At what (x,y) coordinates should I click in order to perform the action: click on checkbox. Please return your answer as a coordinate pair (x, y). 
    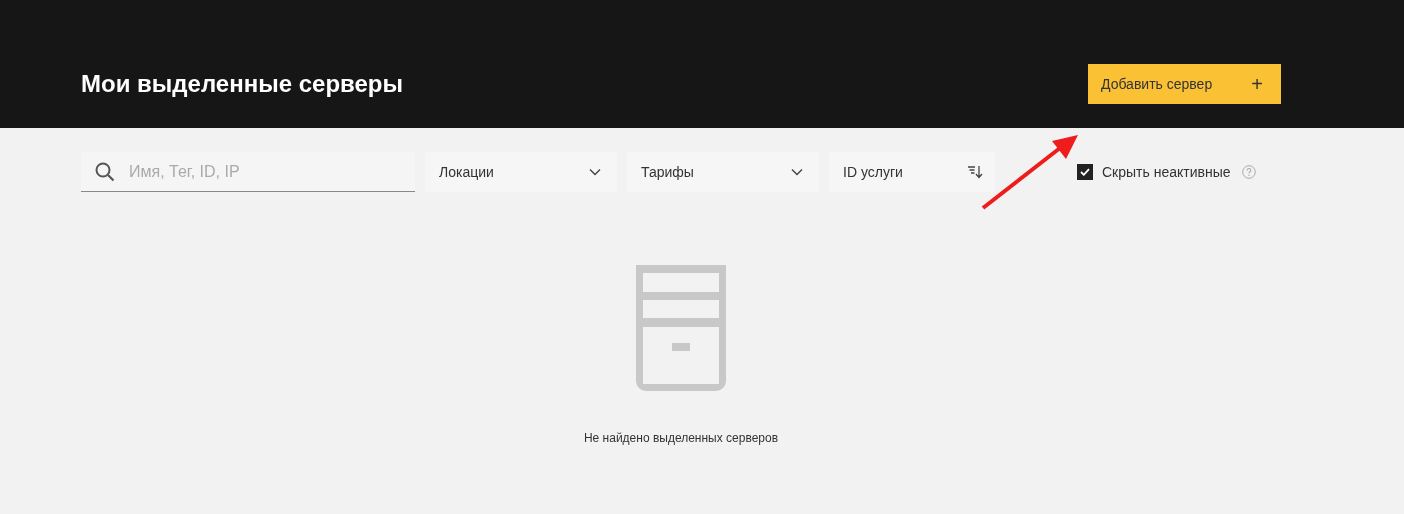
    Looking at the image, I should click on (1085, 172).